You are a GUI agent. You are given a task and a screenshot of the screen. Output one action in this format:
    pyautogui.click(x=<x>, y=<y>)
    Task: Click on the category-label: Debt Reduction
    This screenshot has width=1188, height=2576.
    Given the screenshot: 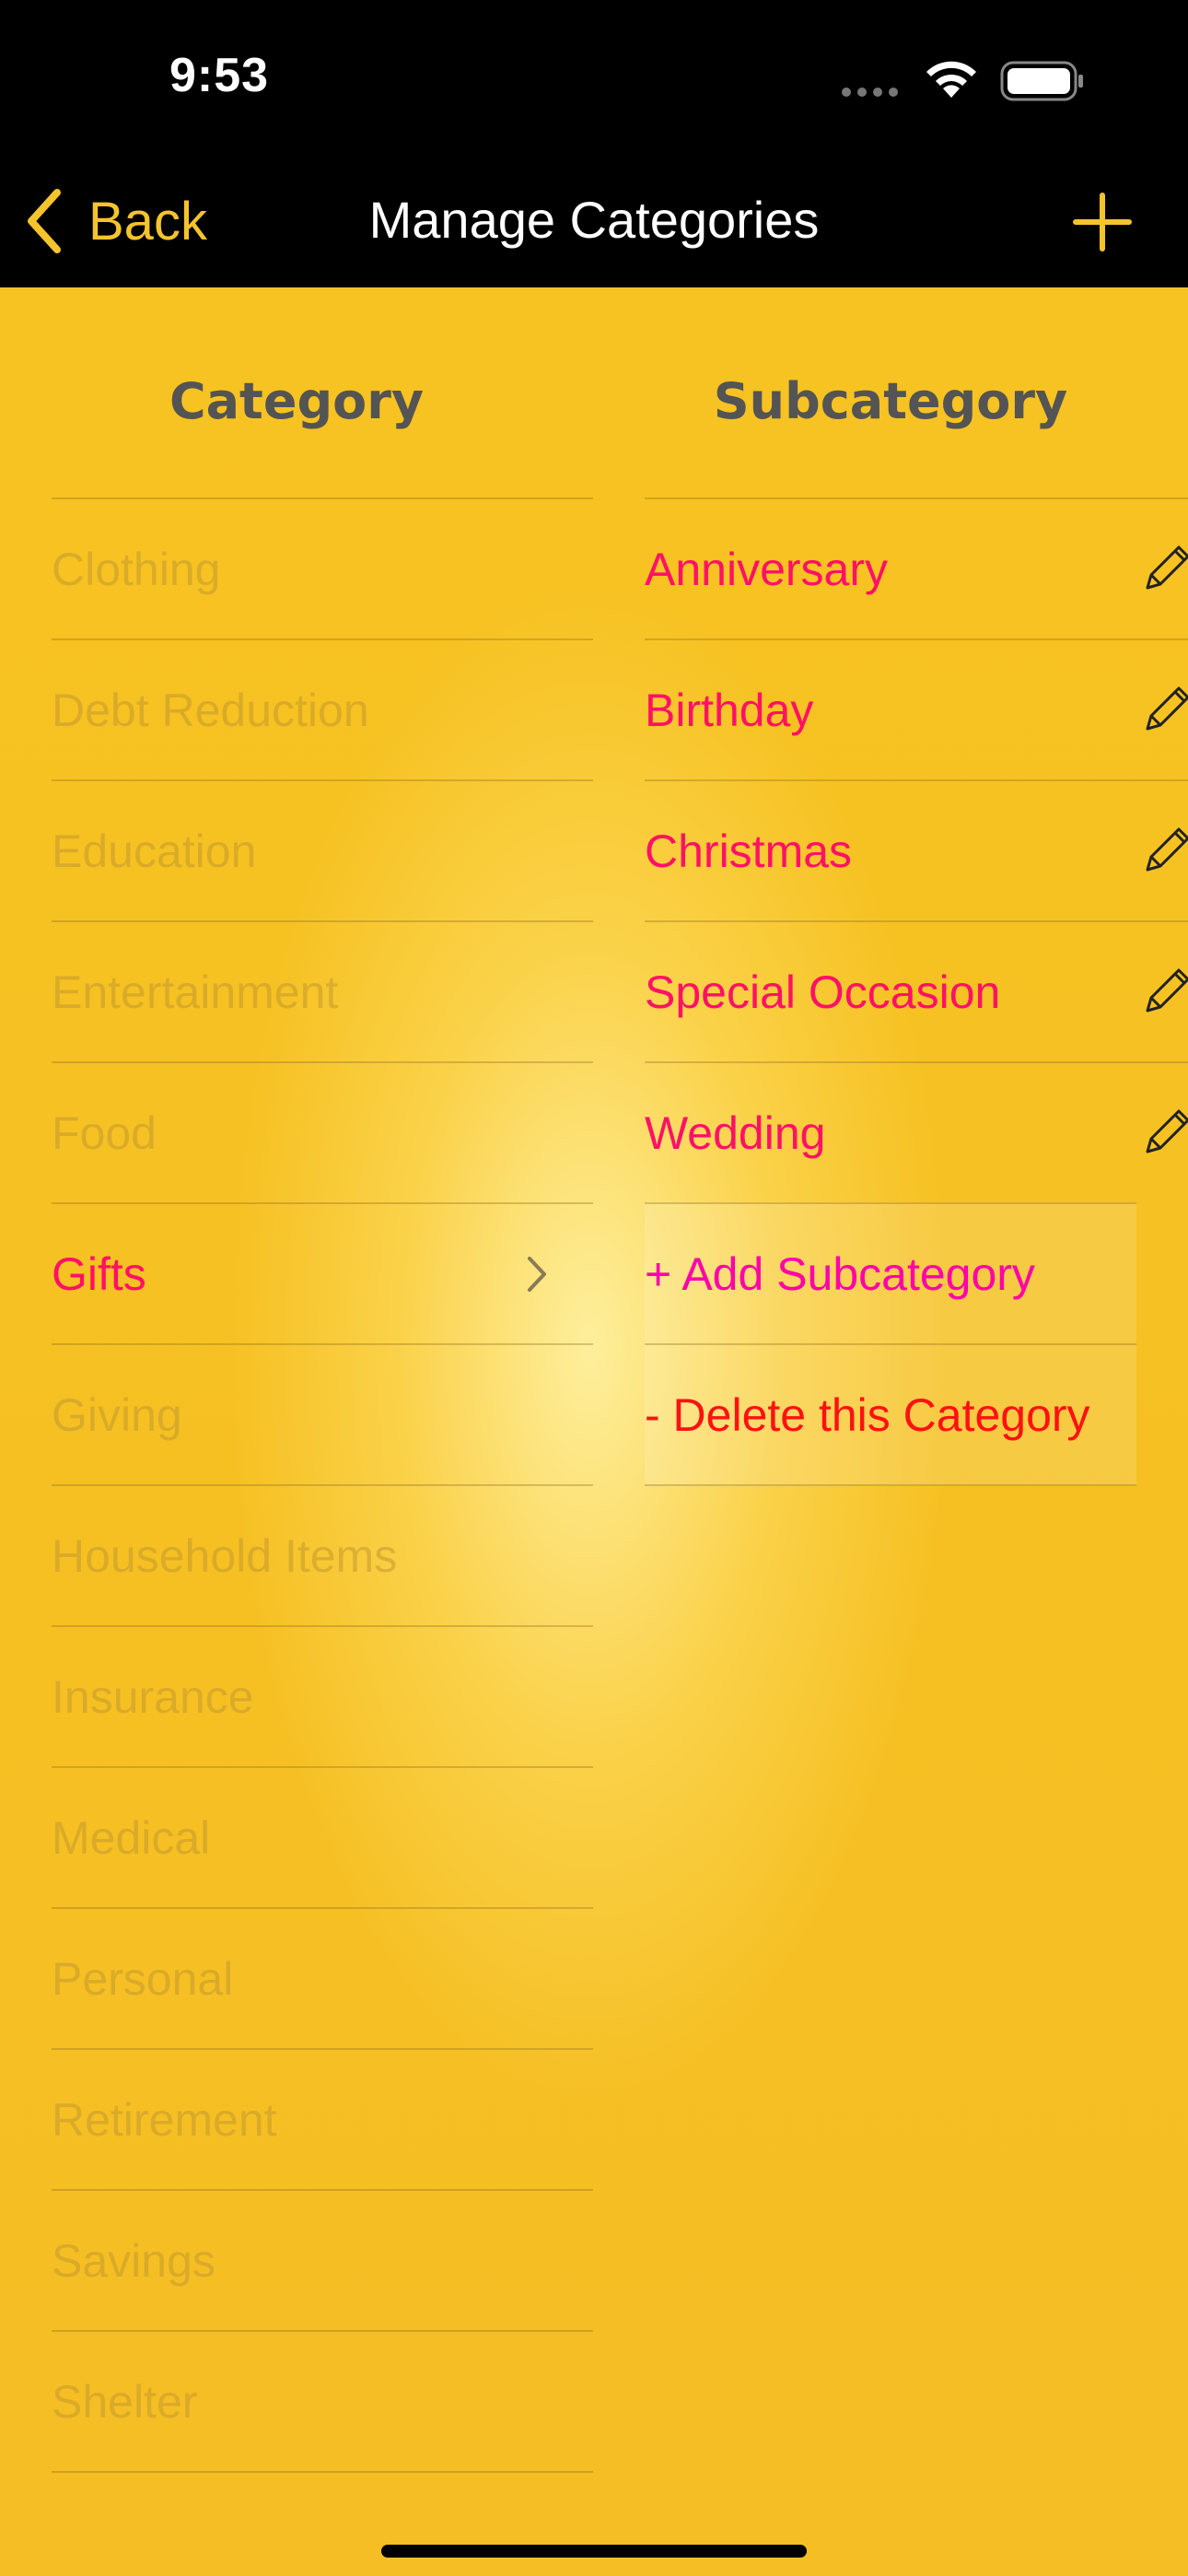 What is the action you would take?
    pyautogui.click(x=210, y=710)
    